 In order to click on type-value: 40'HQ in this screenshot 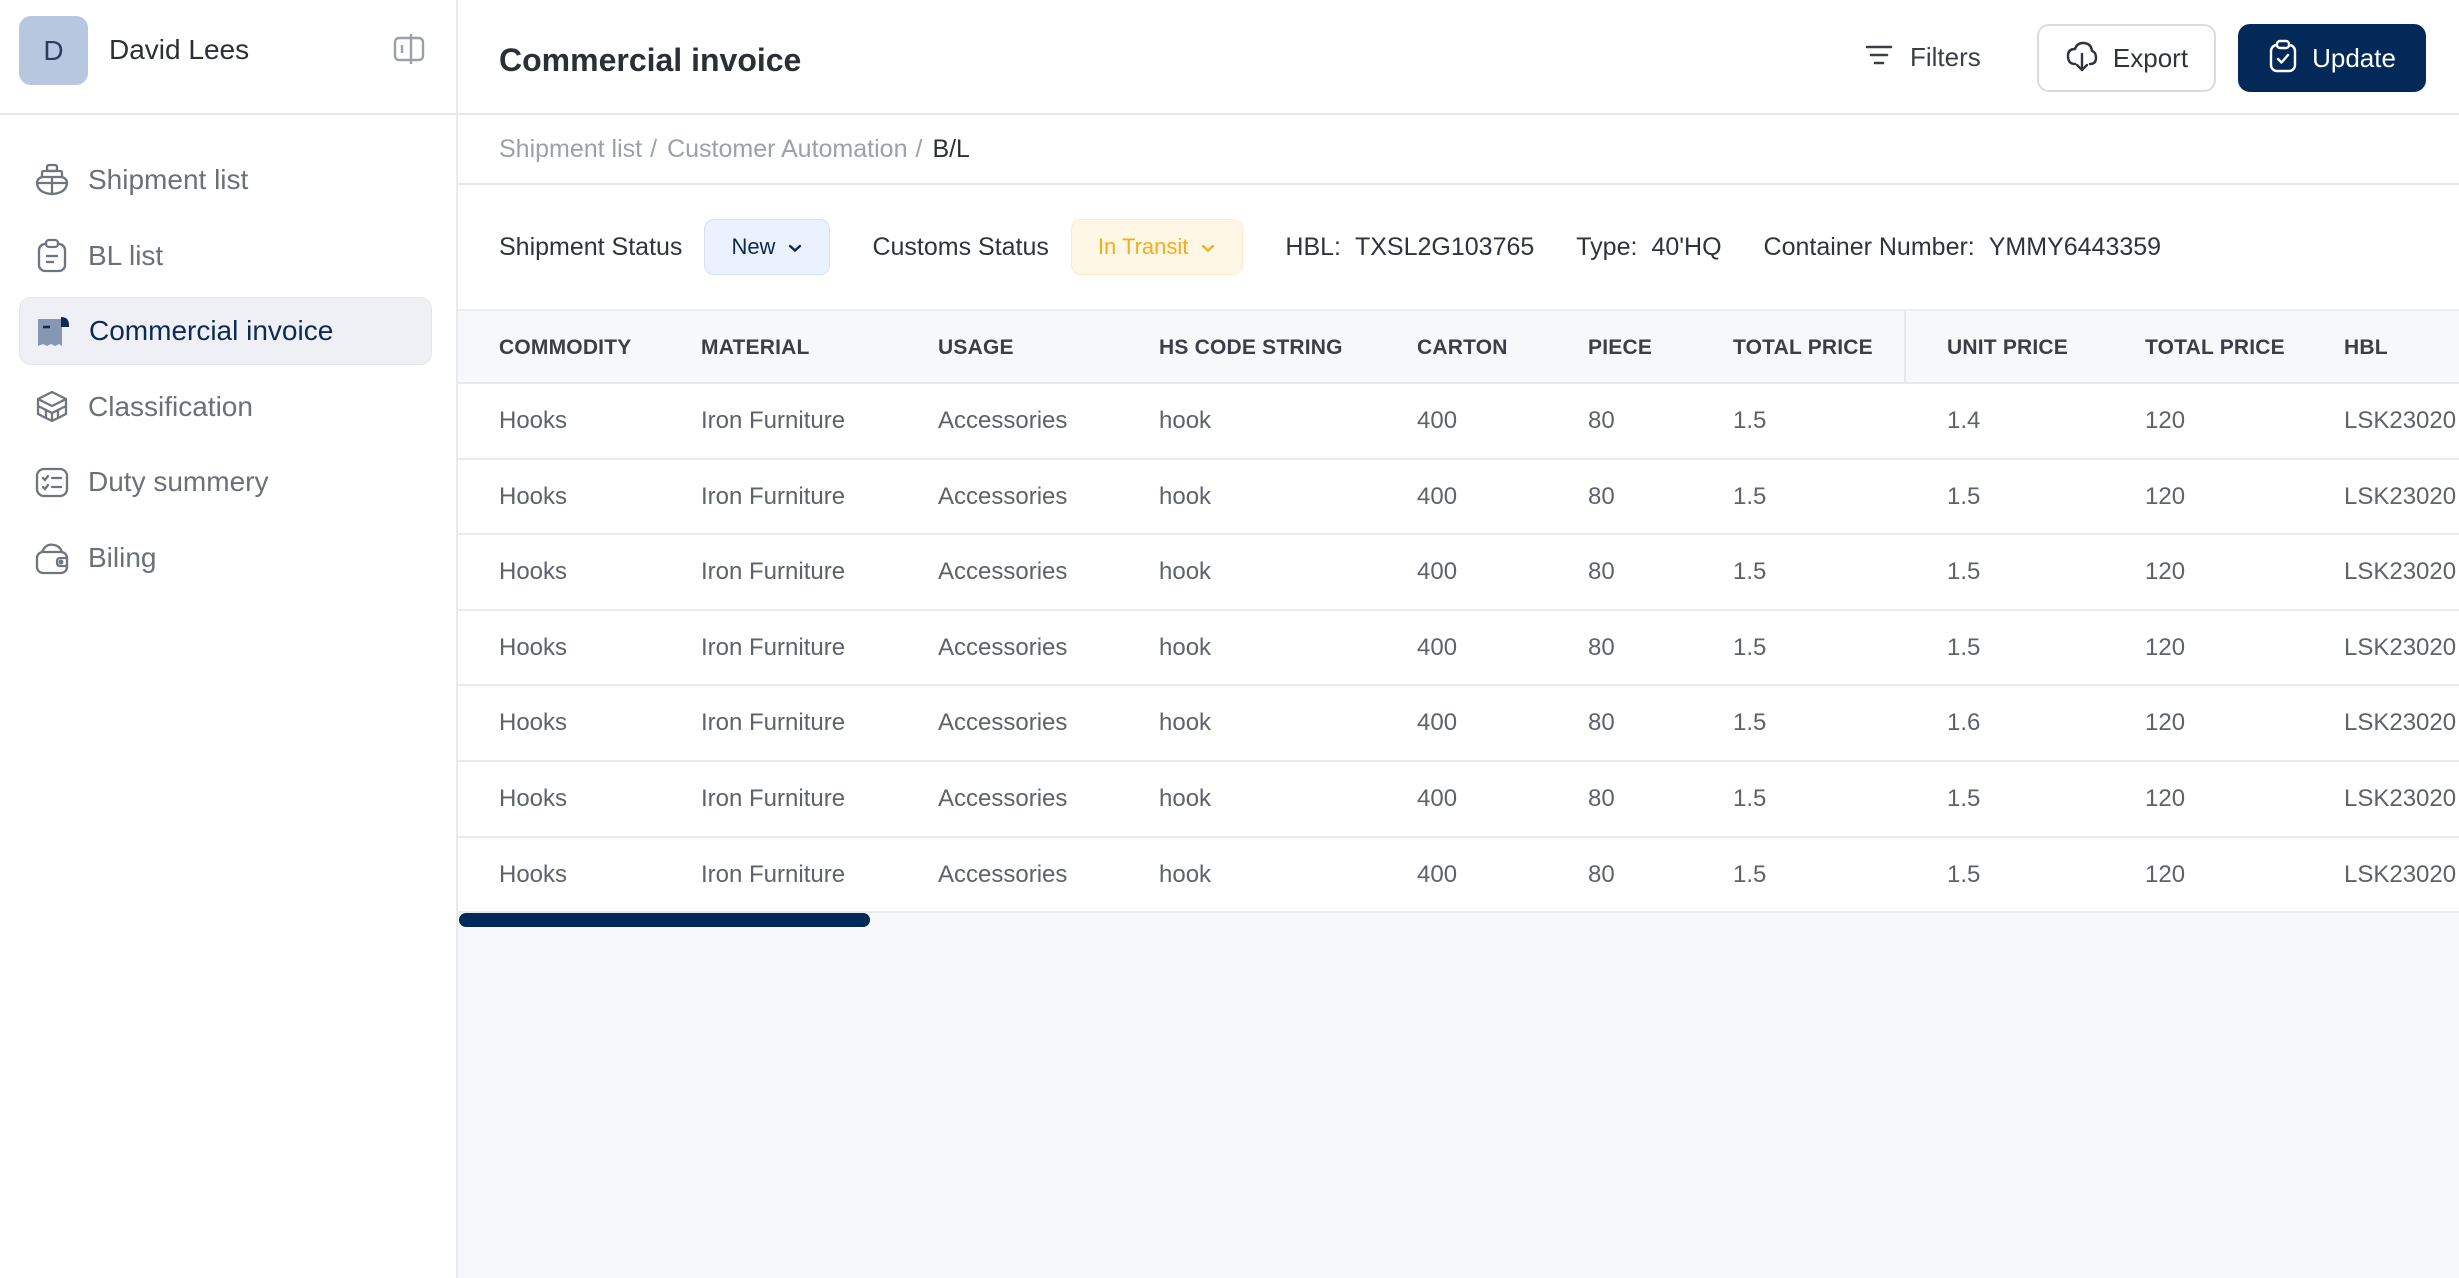, I will do `click(1686, 246)`.